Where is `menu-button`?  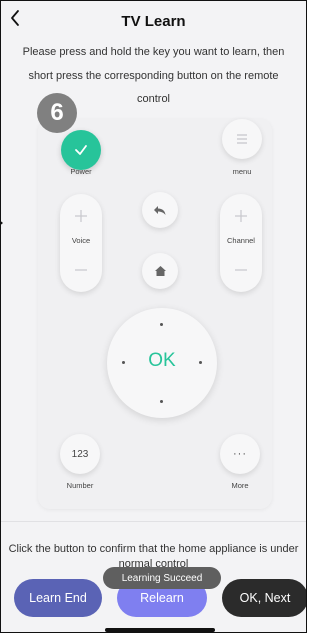
menu-button is located at coordinates (242, 139).